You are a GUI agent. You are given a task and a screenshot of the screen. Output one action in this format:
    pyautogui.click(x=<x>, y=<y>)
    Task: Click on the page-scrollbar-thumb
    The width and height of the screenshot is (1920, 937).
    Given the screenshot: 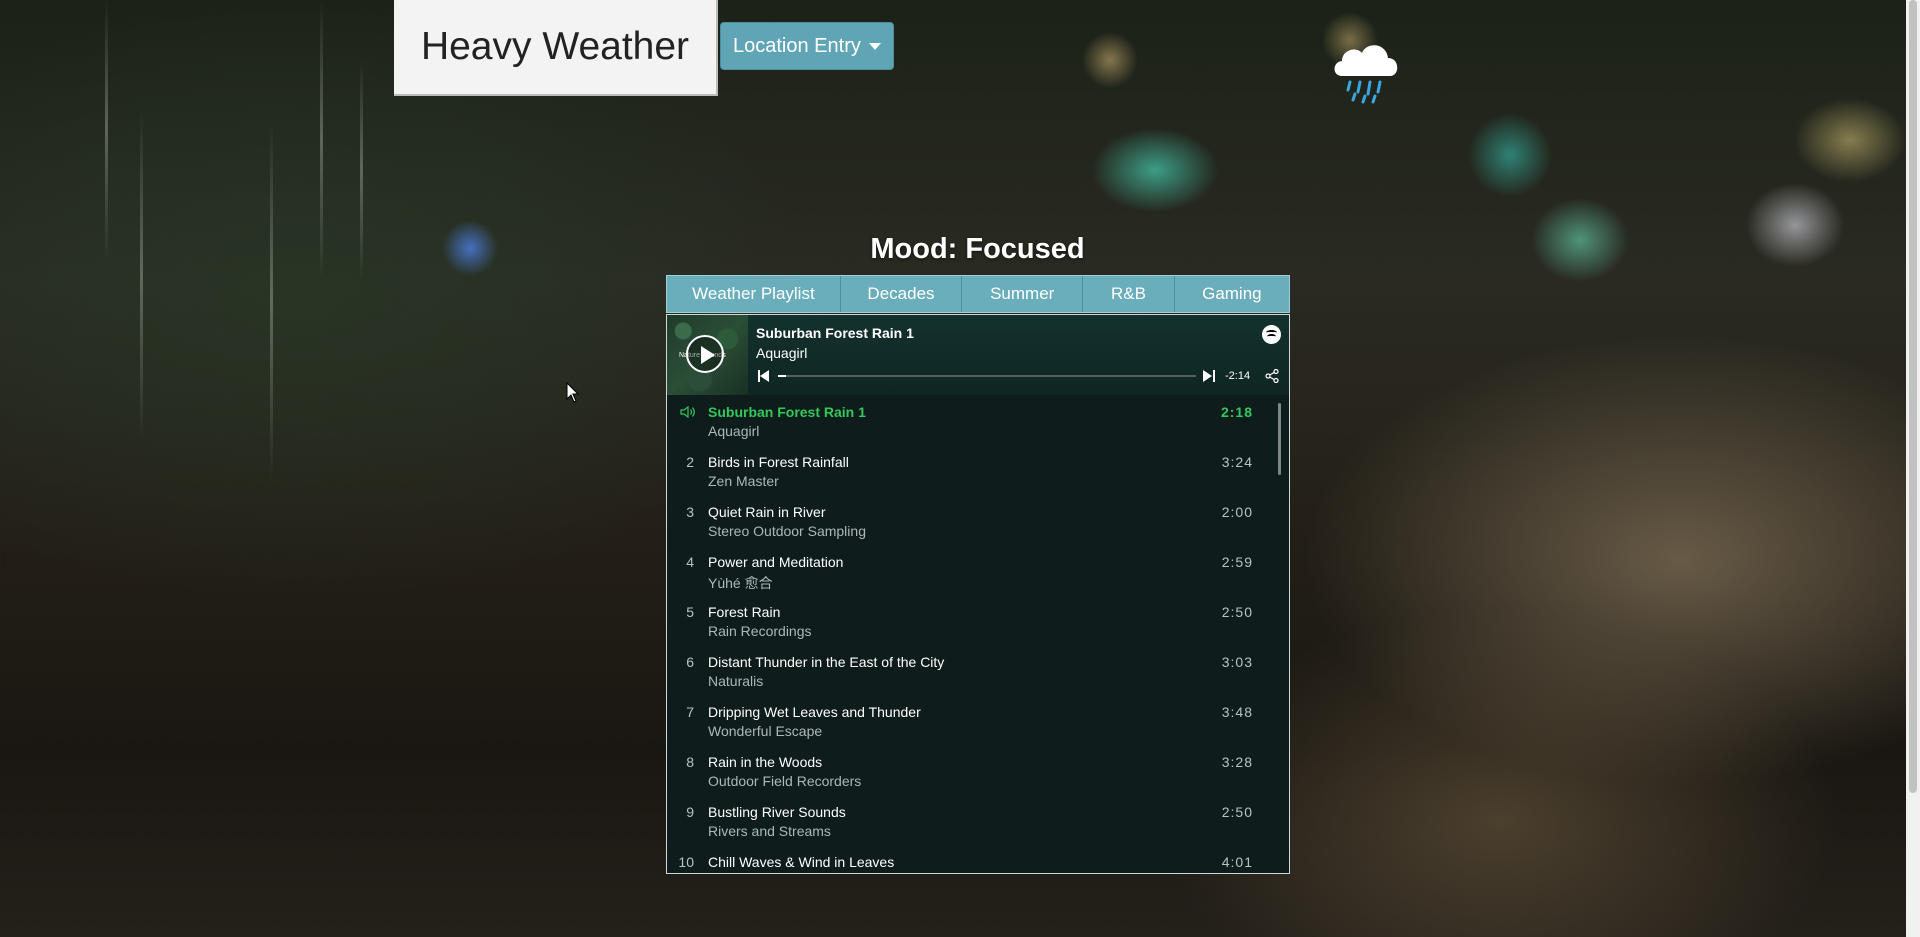 What is the action you would take?
    pyautogui.click(x=1913, y=396)
    